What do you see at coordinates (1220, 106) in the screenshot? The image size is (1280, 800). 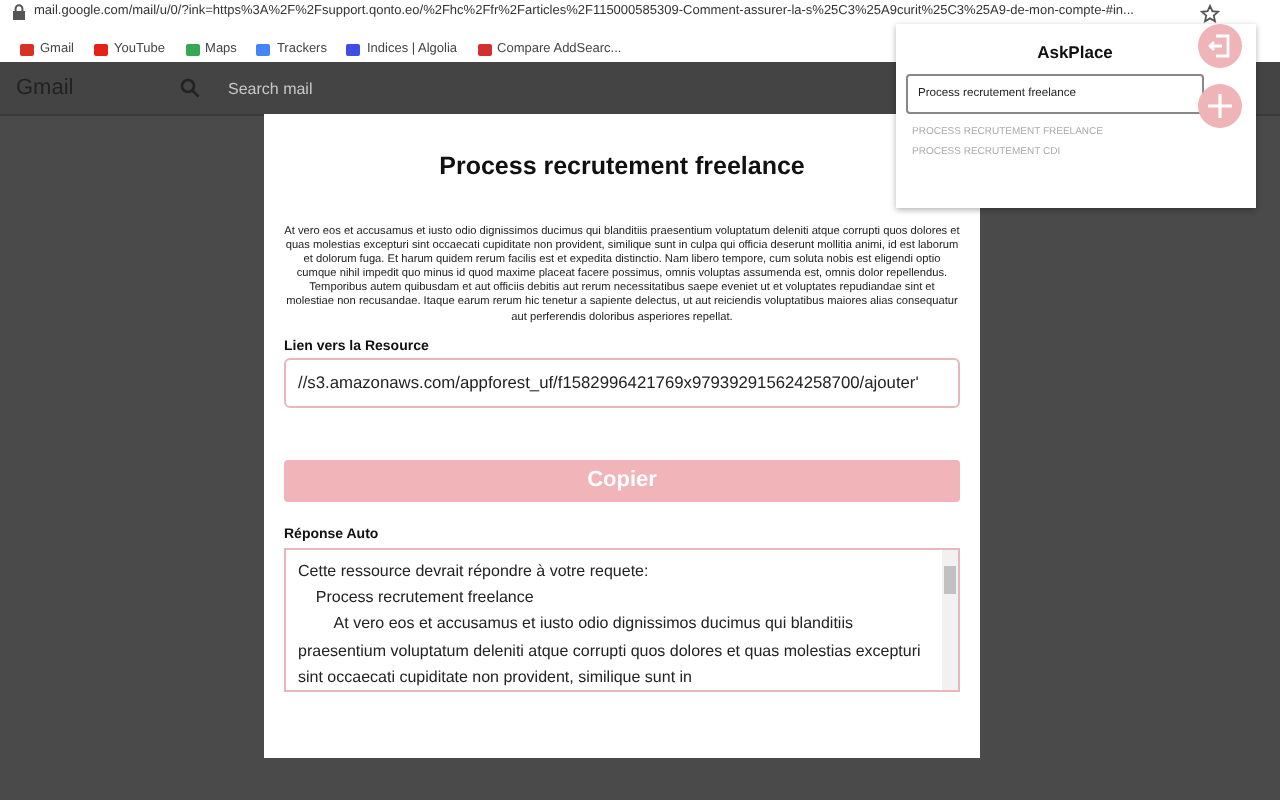 I see `plus-icon` at bounding box center [1220, 106].